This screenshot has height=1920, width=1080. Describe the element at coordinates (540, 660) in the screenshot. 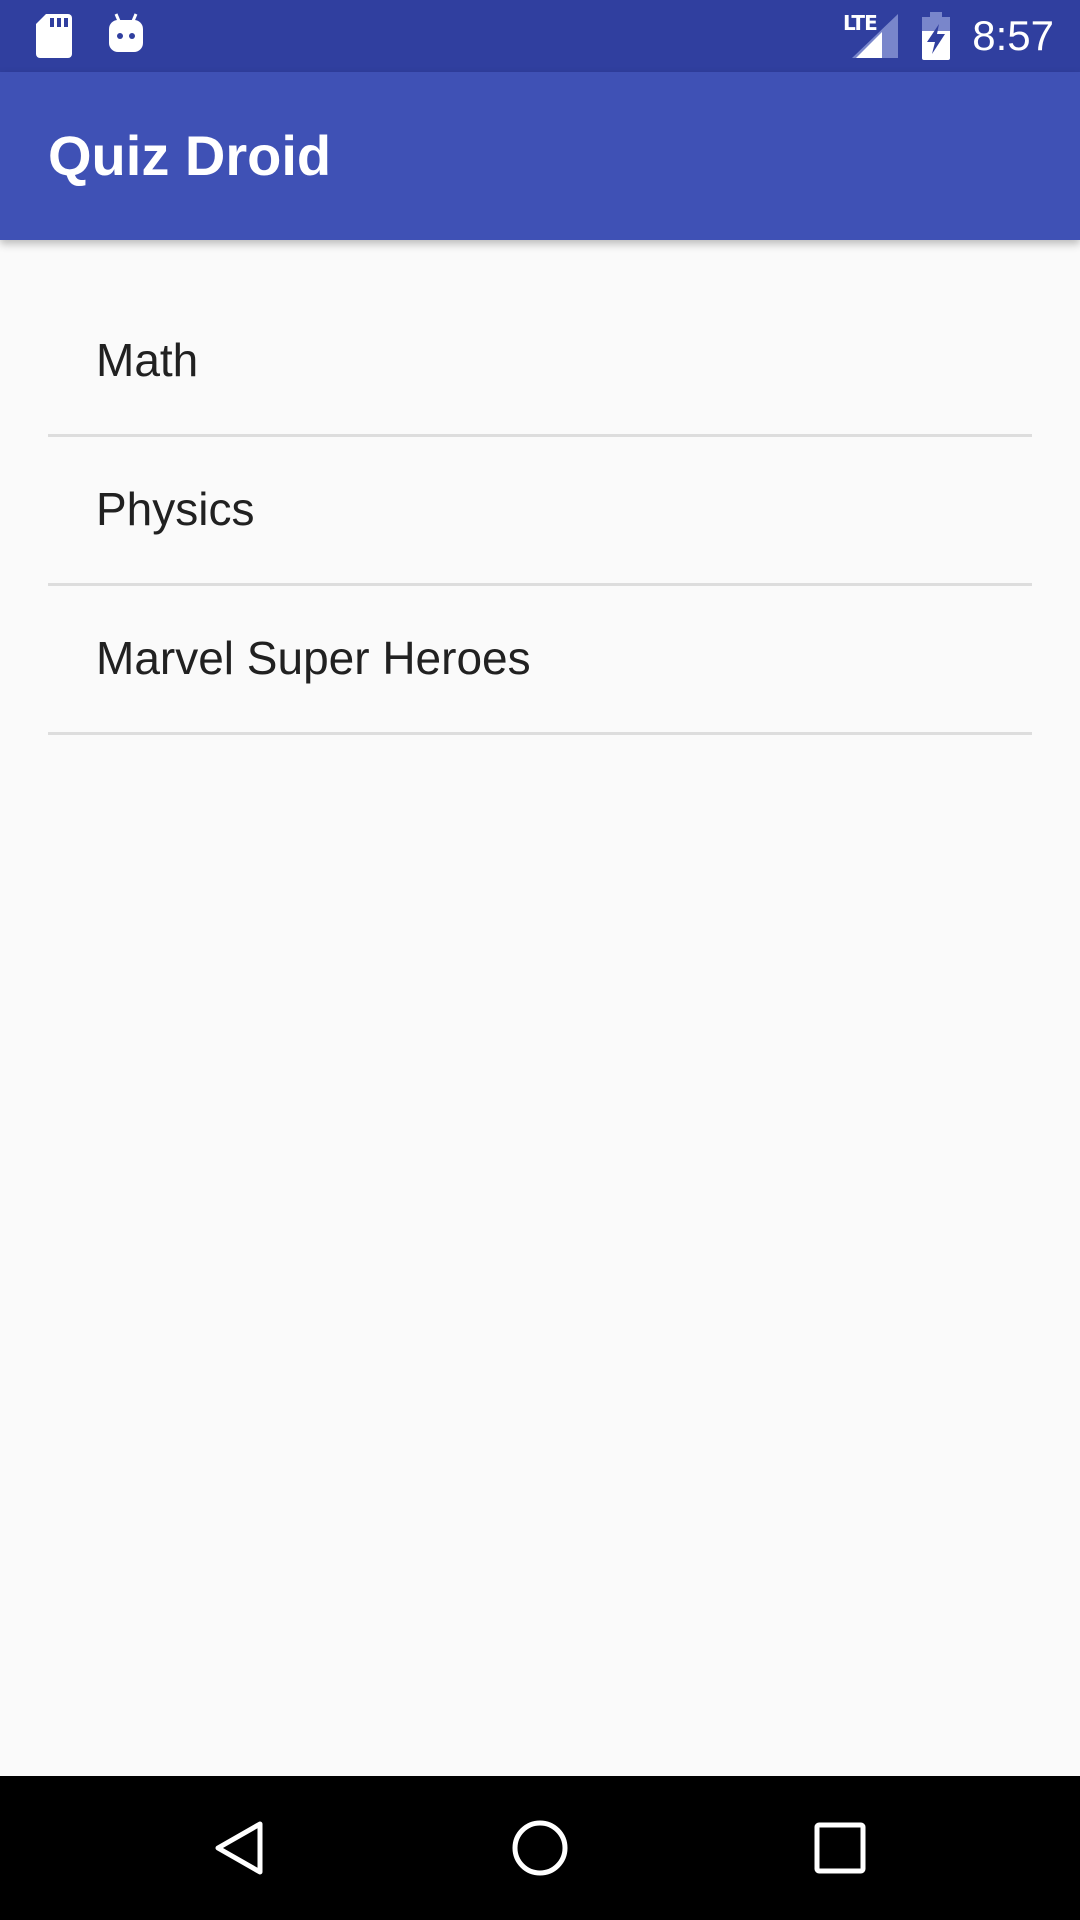

I see `topic-item-marvel-super-heroes: Marvel Super Heroes` at that location.